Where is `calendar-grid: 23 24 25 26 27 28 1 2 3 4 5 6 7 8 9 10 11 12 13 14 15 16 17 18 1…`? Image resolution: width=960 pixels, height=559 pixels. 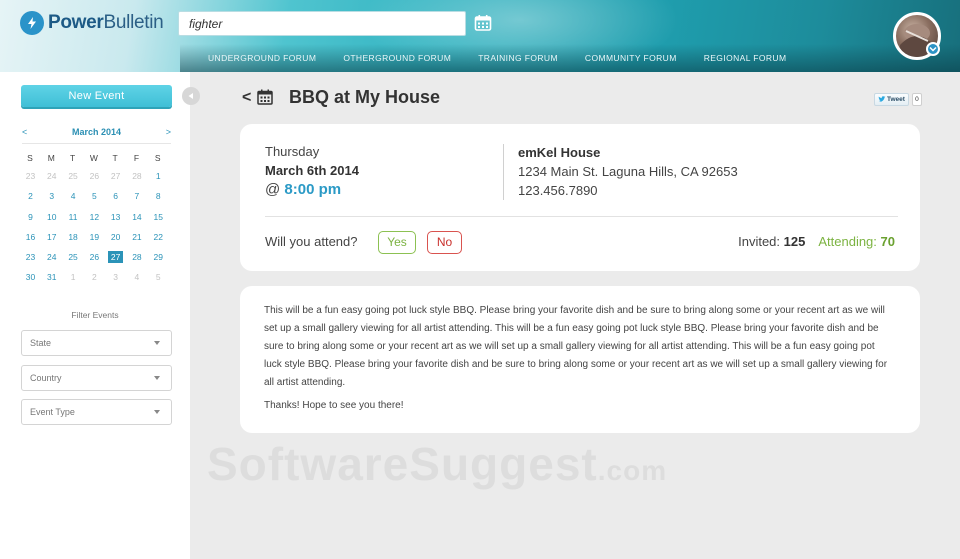 calendar-grid: 23 24 25 26 27 28 1 2 3 4 5 6 7 8 9 10 11 12 13 14 15 16 17 18 1… is located at coordinates (96, 231).